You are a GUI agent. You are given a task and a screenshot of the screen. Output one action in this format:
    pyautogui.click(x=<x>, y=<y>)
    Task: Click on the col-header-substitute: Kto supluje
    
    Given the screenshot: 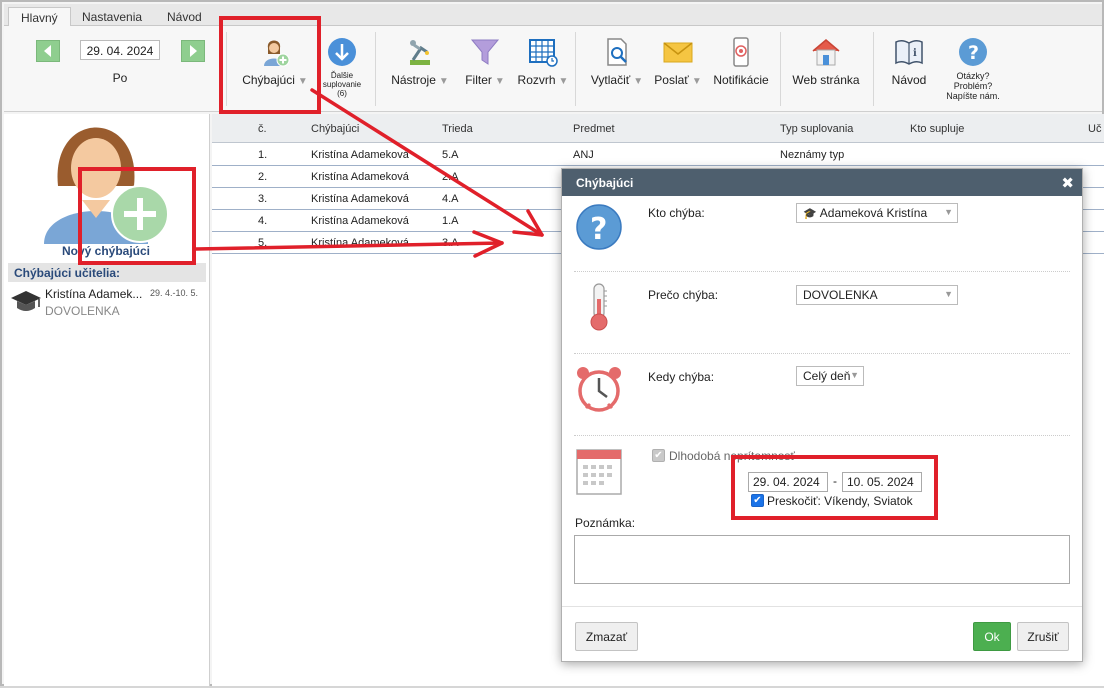 What is the action you would take?
    pyautogui.click(x=937, y=129)
    